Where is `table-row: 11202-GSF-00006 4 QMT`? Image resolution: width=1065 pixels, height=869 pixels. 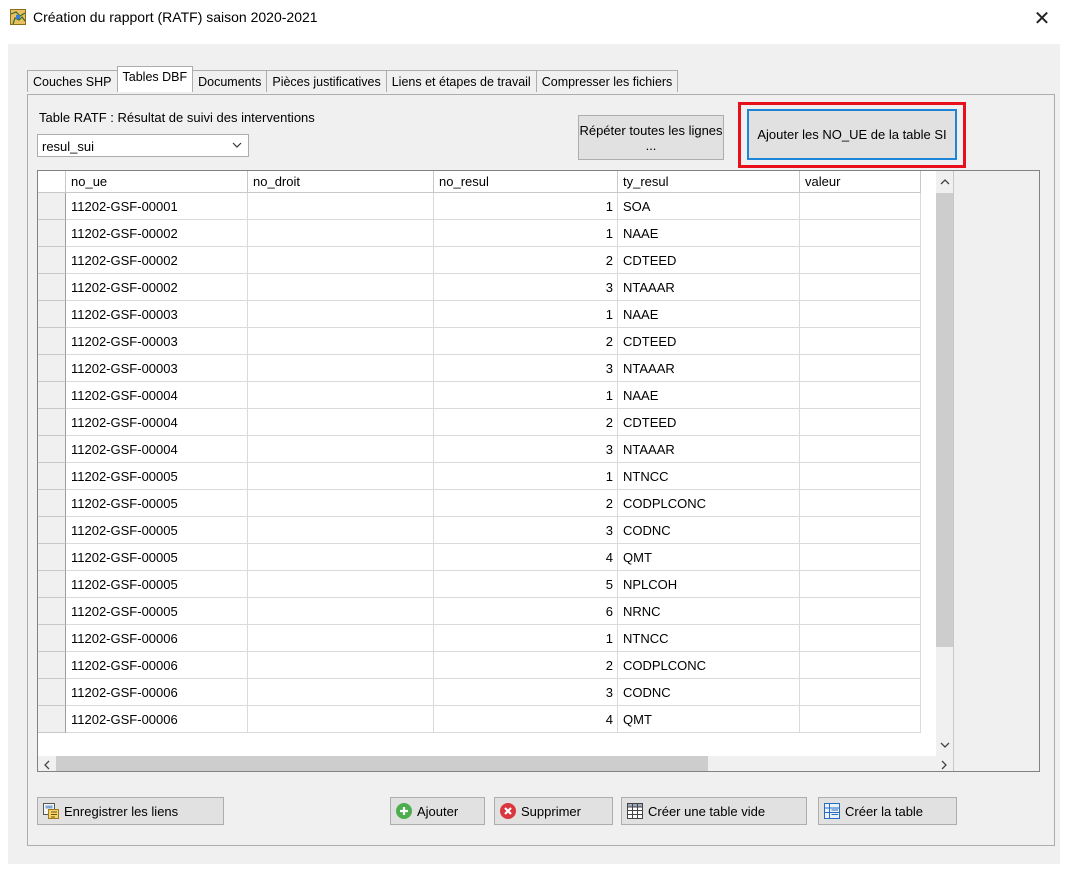
table-row: 11202-GSF-00006 4 QMT is located at coordinates (479, 719).